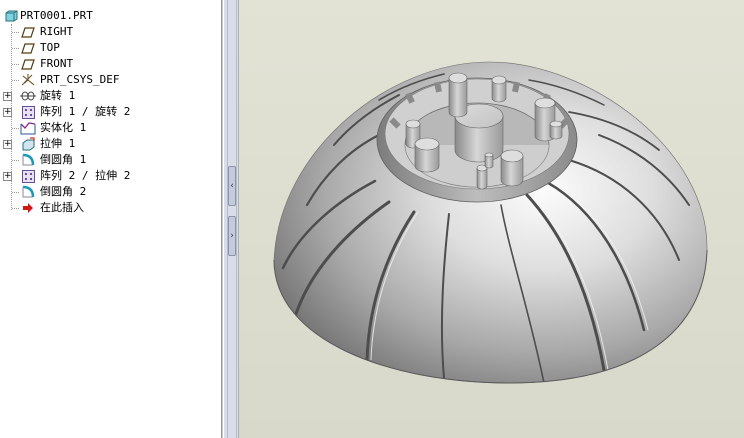  I want to click on tree-item-label: 倒圆角 2, so click(63, 191).